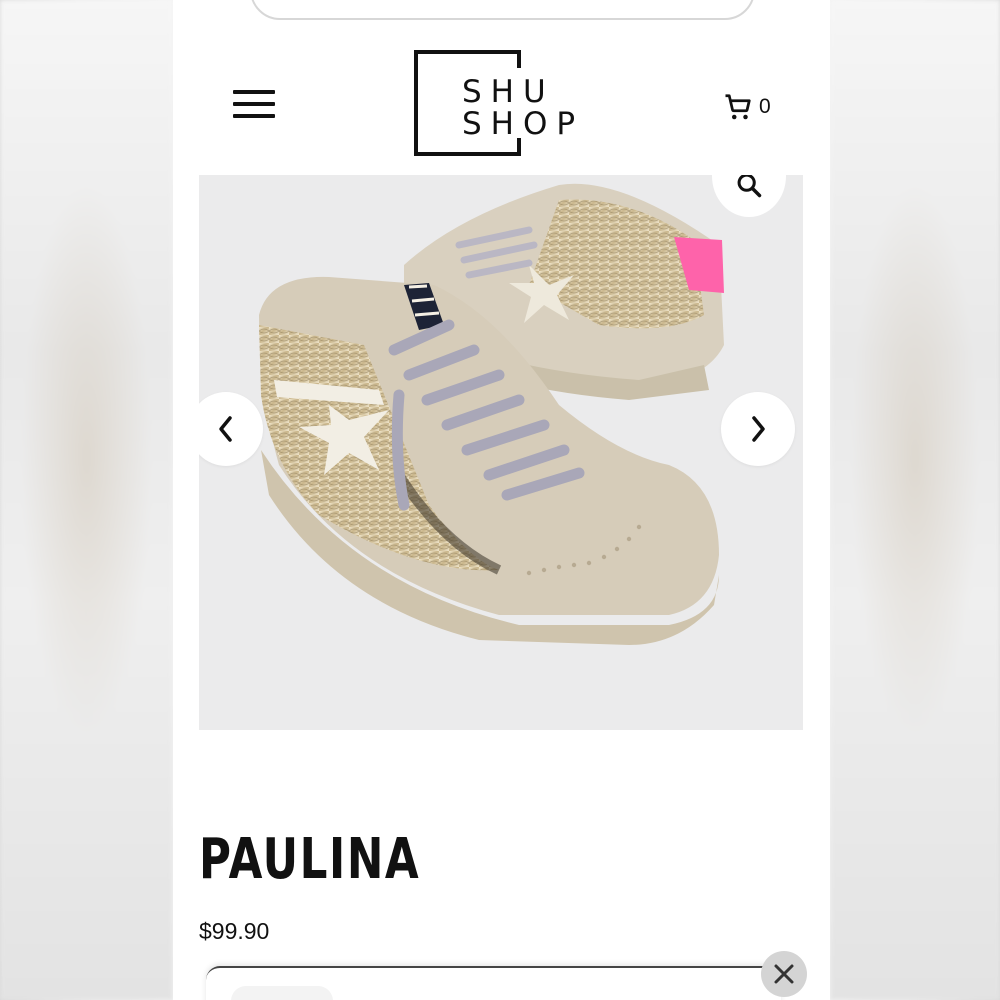 This screenshot has width=1000, height=1000. What do you see at coordinates (502, 10) in the screenshot?
I see `search-bar` at bounding box center [502, 10].